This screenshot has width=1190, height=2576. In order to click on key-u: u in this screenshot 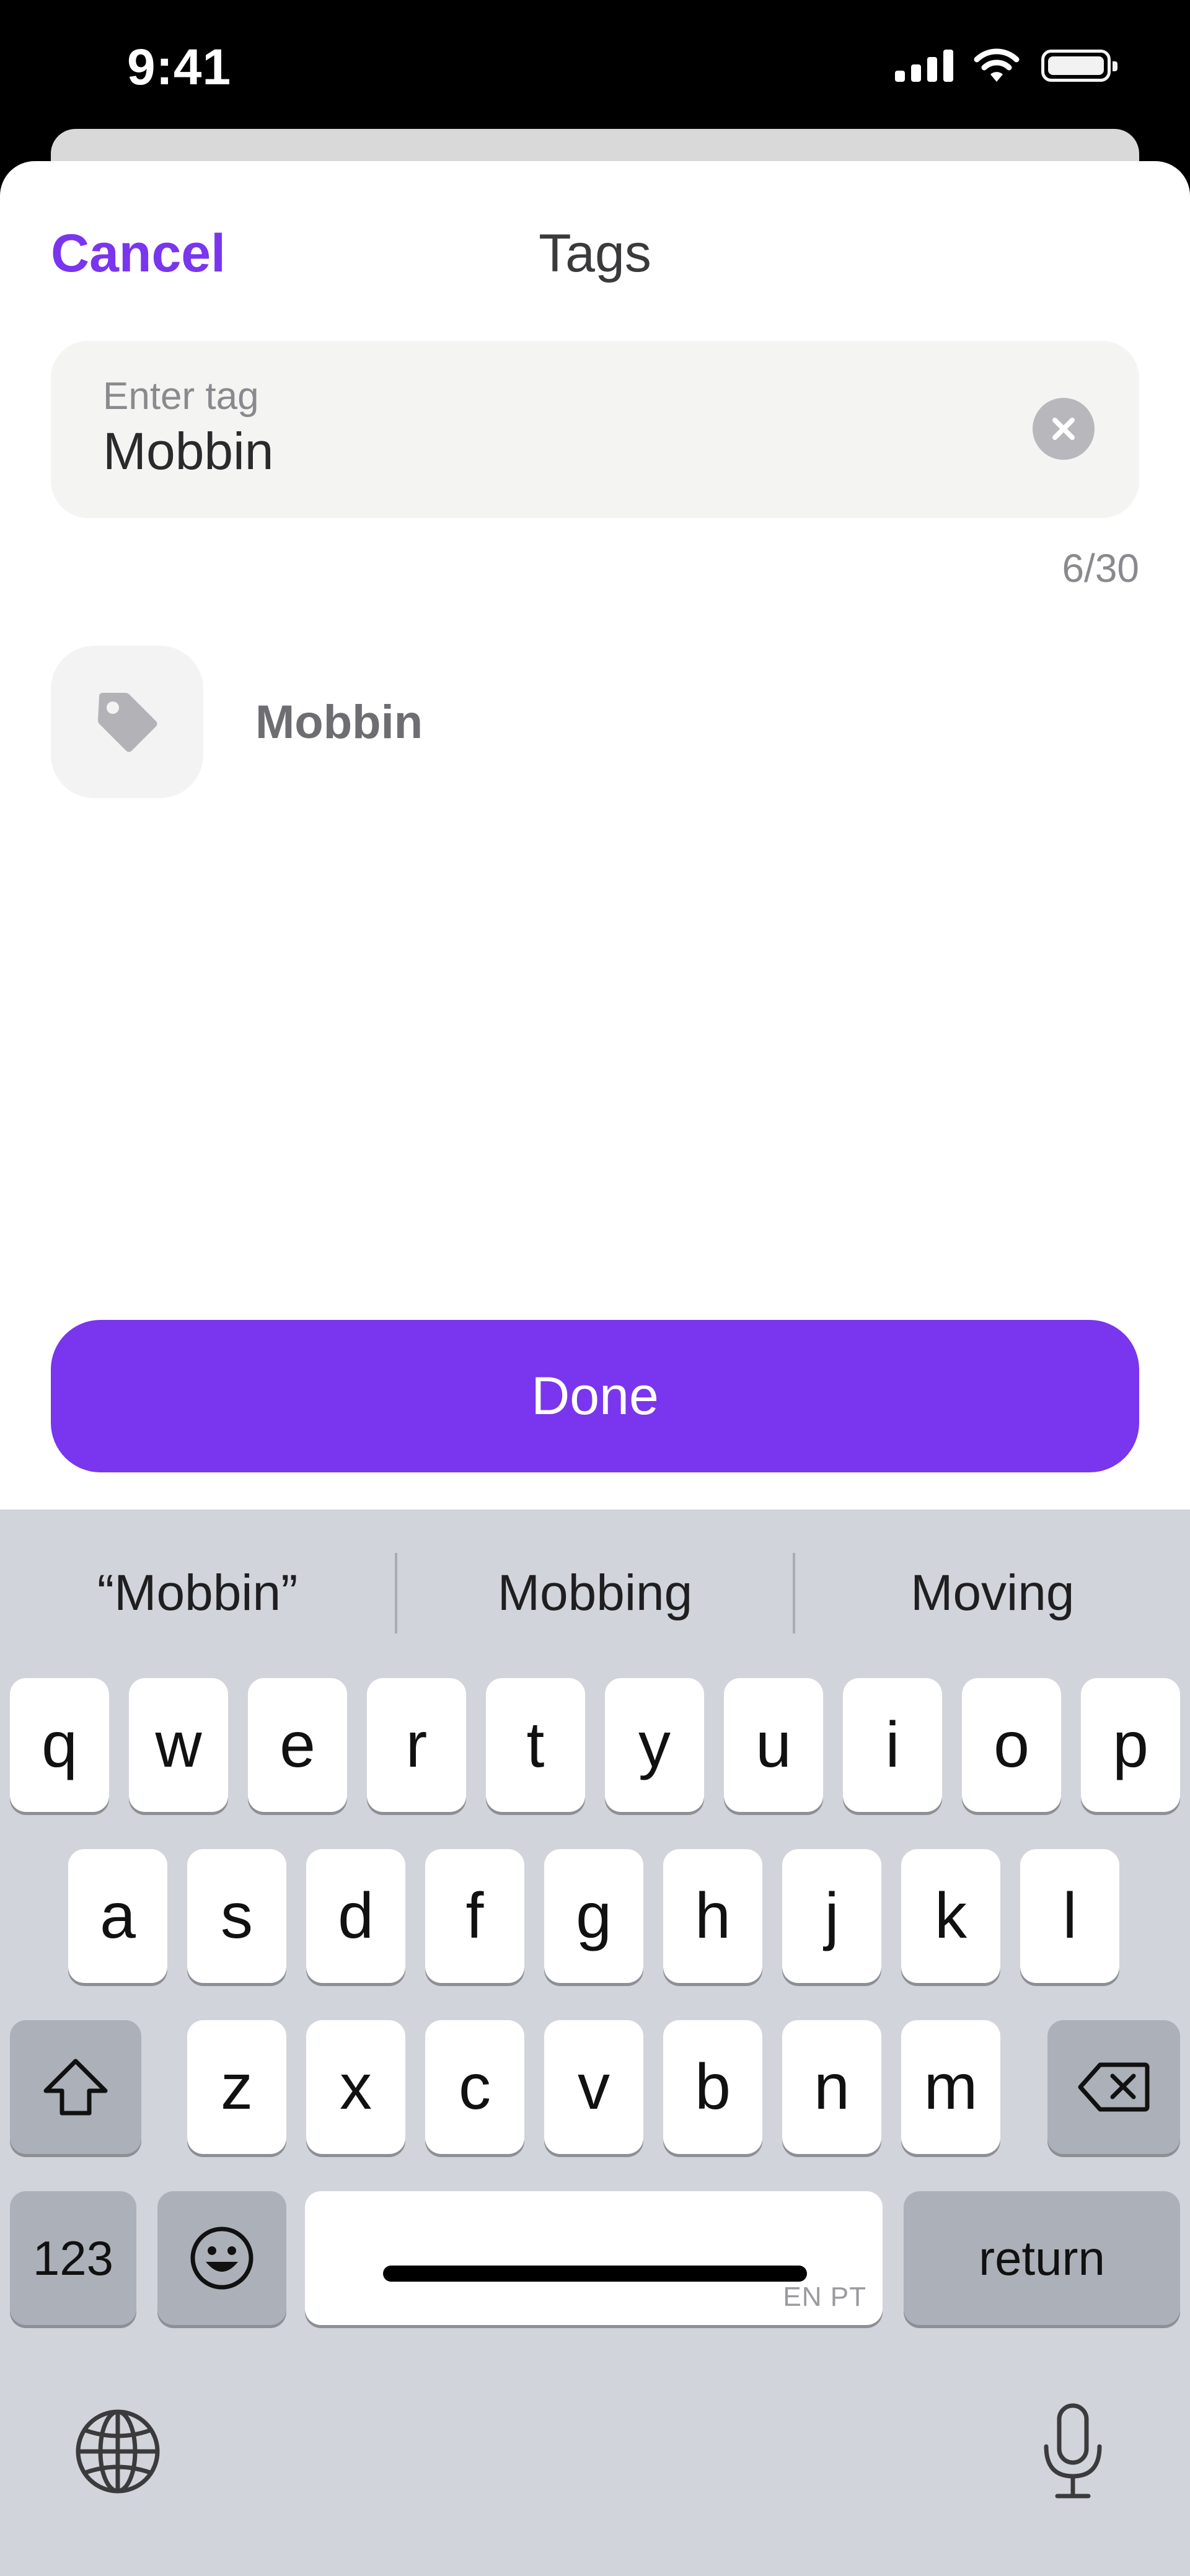, I will do `click(773, 1745)`.